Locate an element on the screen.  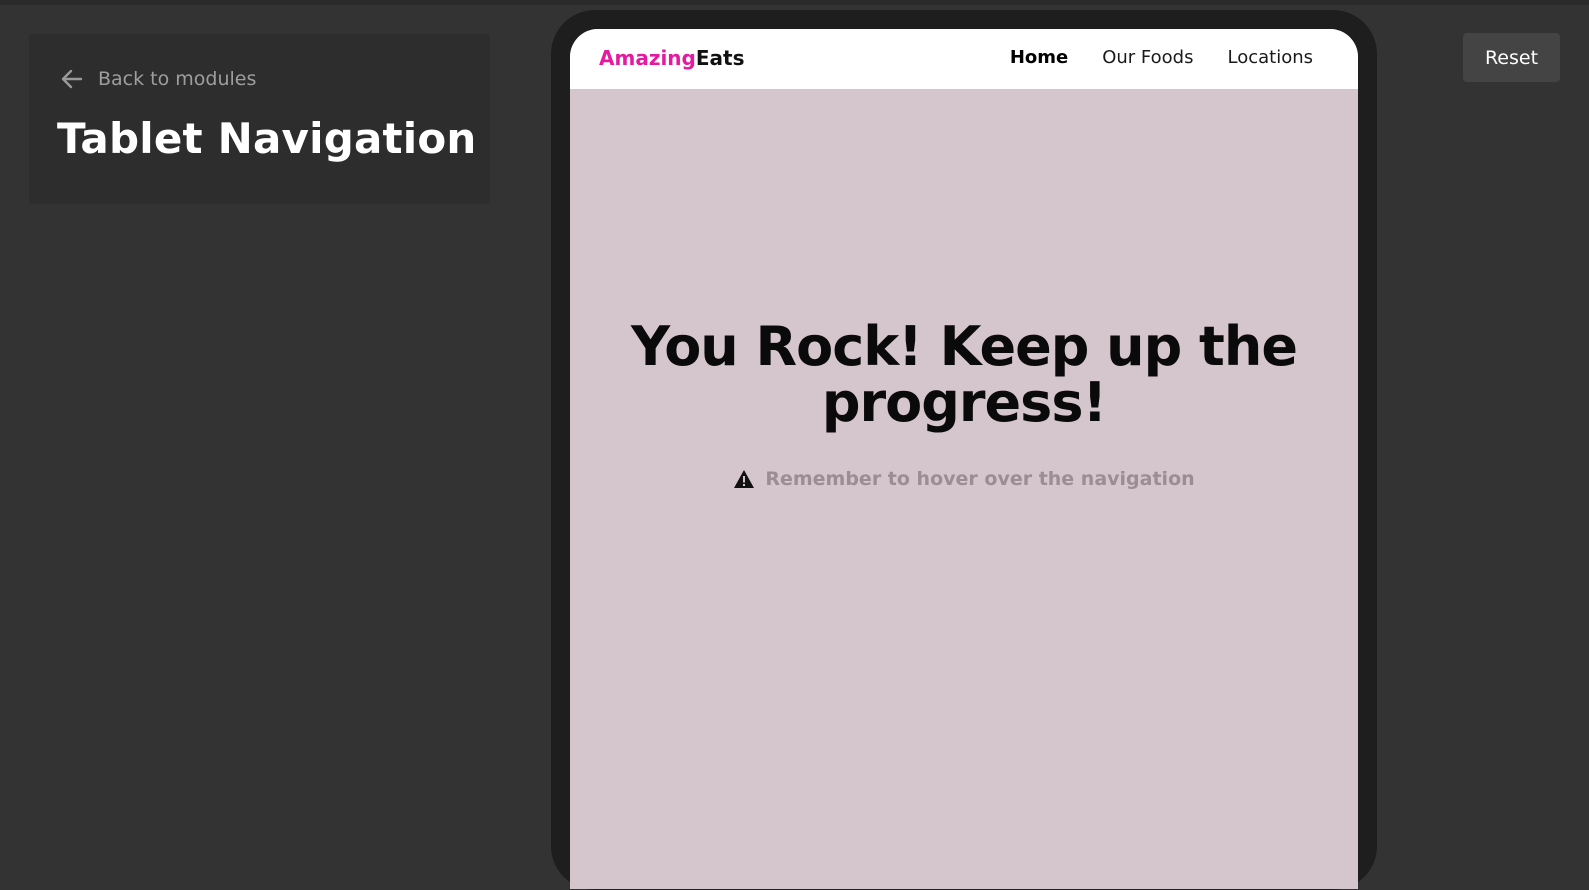
hover-hint-text: Remember to hover over the navigation is located at coordinates (980, 479).